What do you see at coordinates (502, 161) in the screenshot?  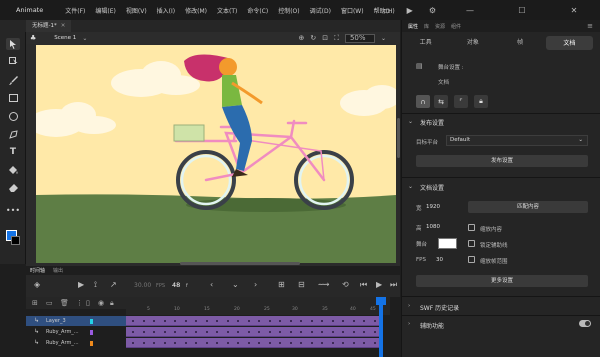 I see `publish-settings-button: 发布设置` at bounding box center [502, 161].